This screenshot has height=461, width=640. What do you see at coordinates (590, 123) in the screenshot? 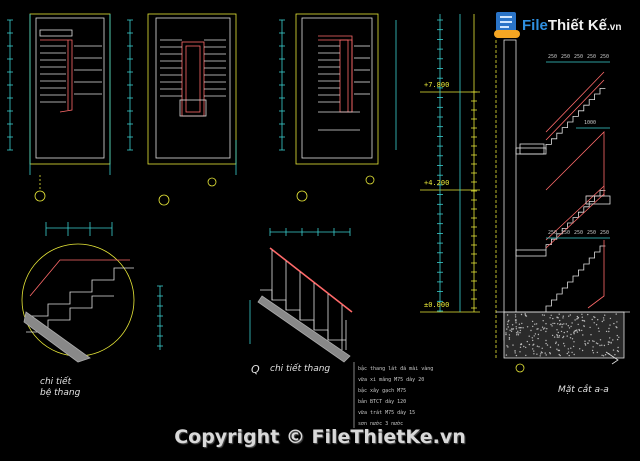
I see `upper-run-dim: 1000` at bounding box center [590, 123].